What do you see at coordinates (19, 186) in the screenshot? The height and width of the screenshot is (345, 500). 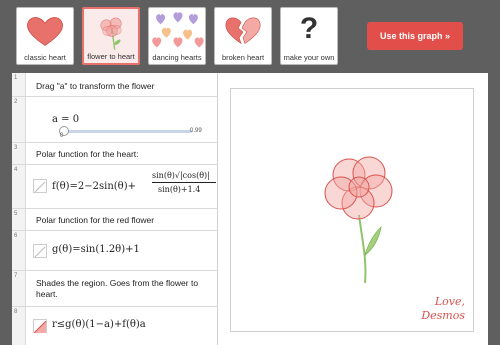 I see `row-gutter: 4` at bounding box center [19, 186].